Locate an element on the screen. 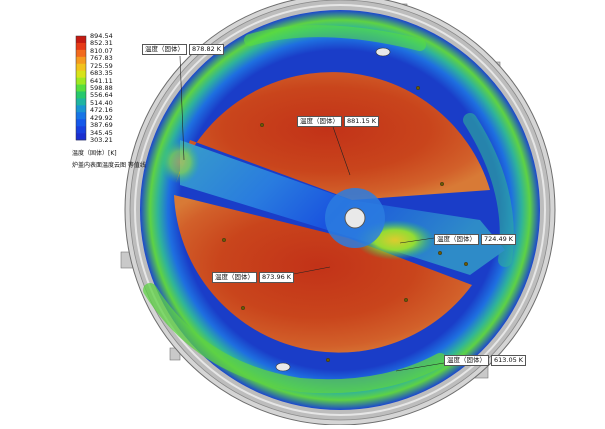 The height and width of the screenshot is (429, 605). probe-1: 温度（固体） 878.82 K is located at coordinates (183, 49).